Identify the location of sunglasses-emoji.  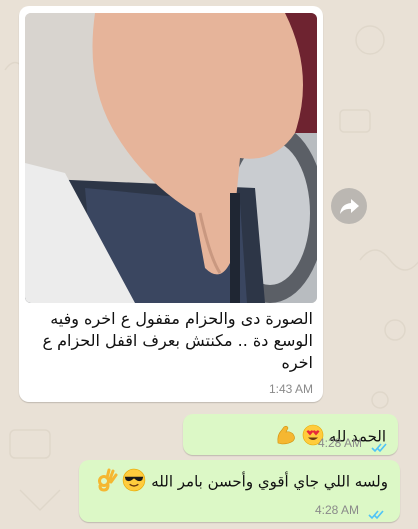
(134, 482).